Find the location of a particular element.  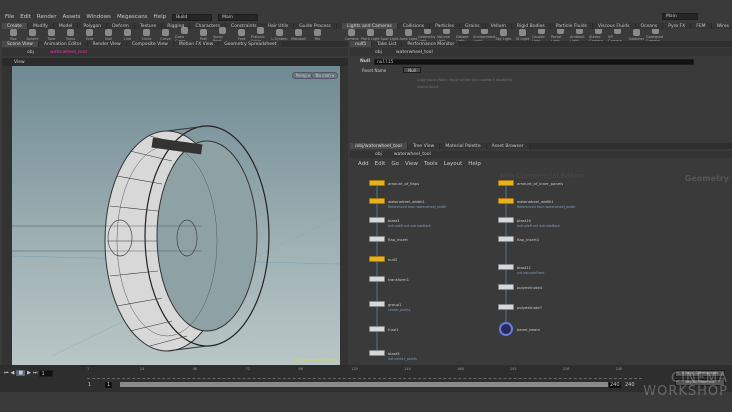

shelf-tool-point-light: Point Light is located at coordinates (370, 35).